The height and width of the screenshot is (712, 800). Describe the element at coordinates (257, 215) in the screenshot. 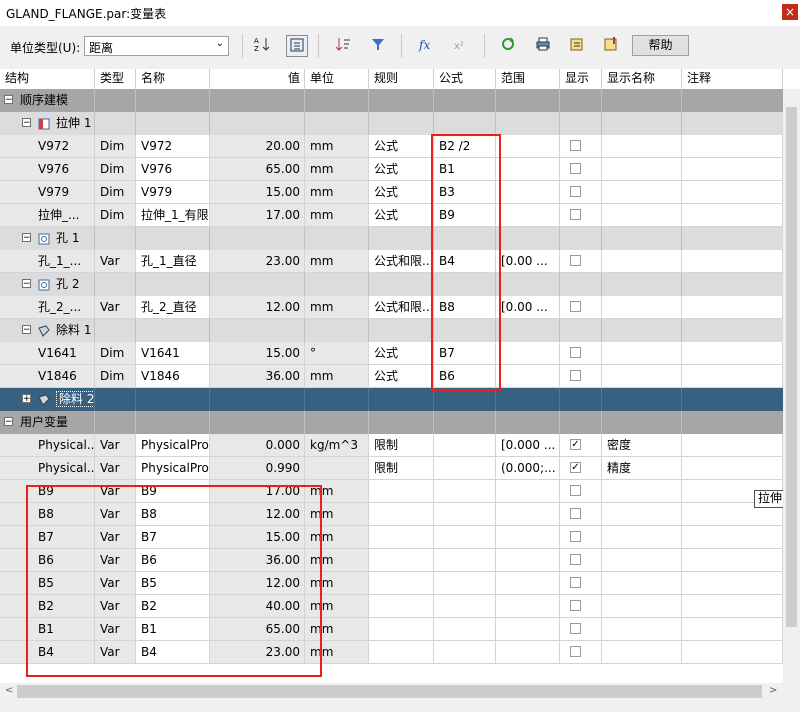

I see `cell-value: 17.00` at that location.